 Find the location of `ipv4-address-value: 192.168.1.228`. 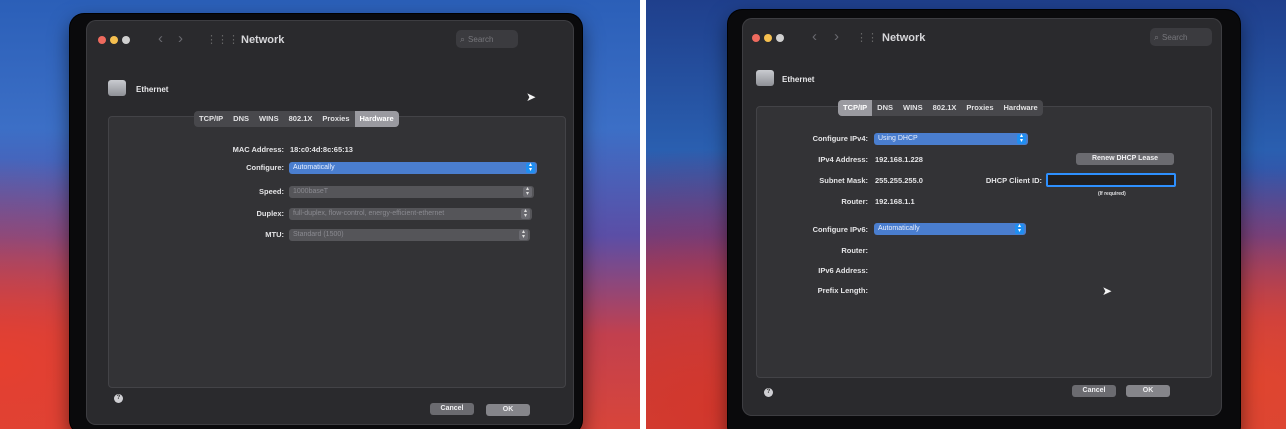

ipv4-address-value: 192.168.1.228 is located at coordinates (899, 159).